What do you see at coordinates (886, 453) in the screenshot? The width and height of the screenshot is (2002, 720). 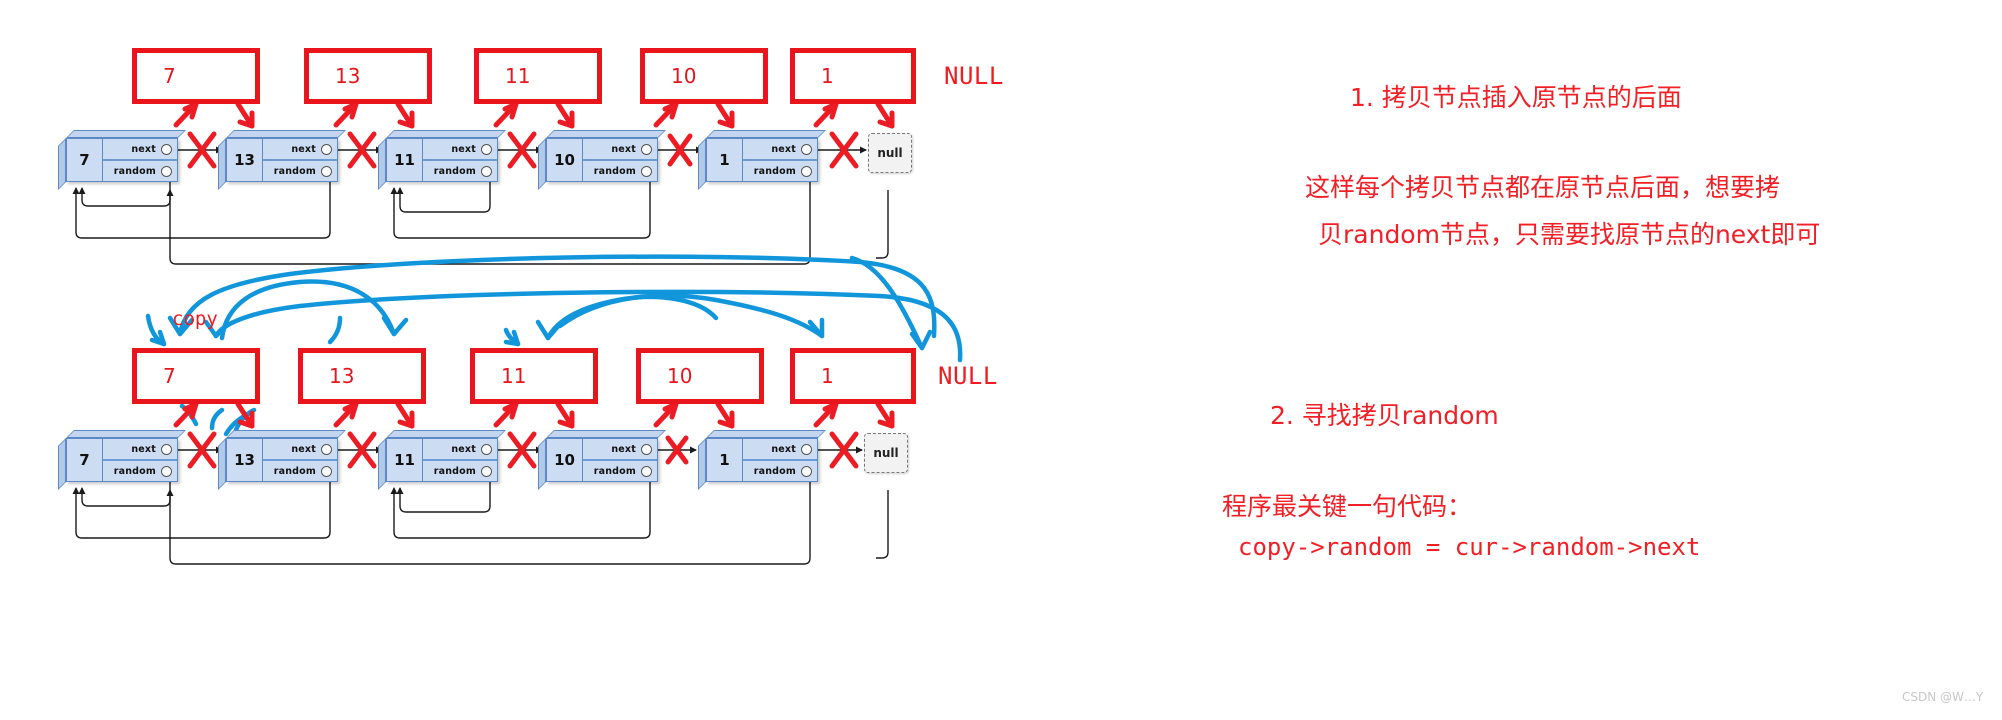 I see `row2-null-terminal: null` at bounding box center [886, 453].